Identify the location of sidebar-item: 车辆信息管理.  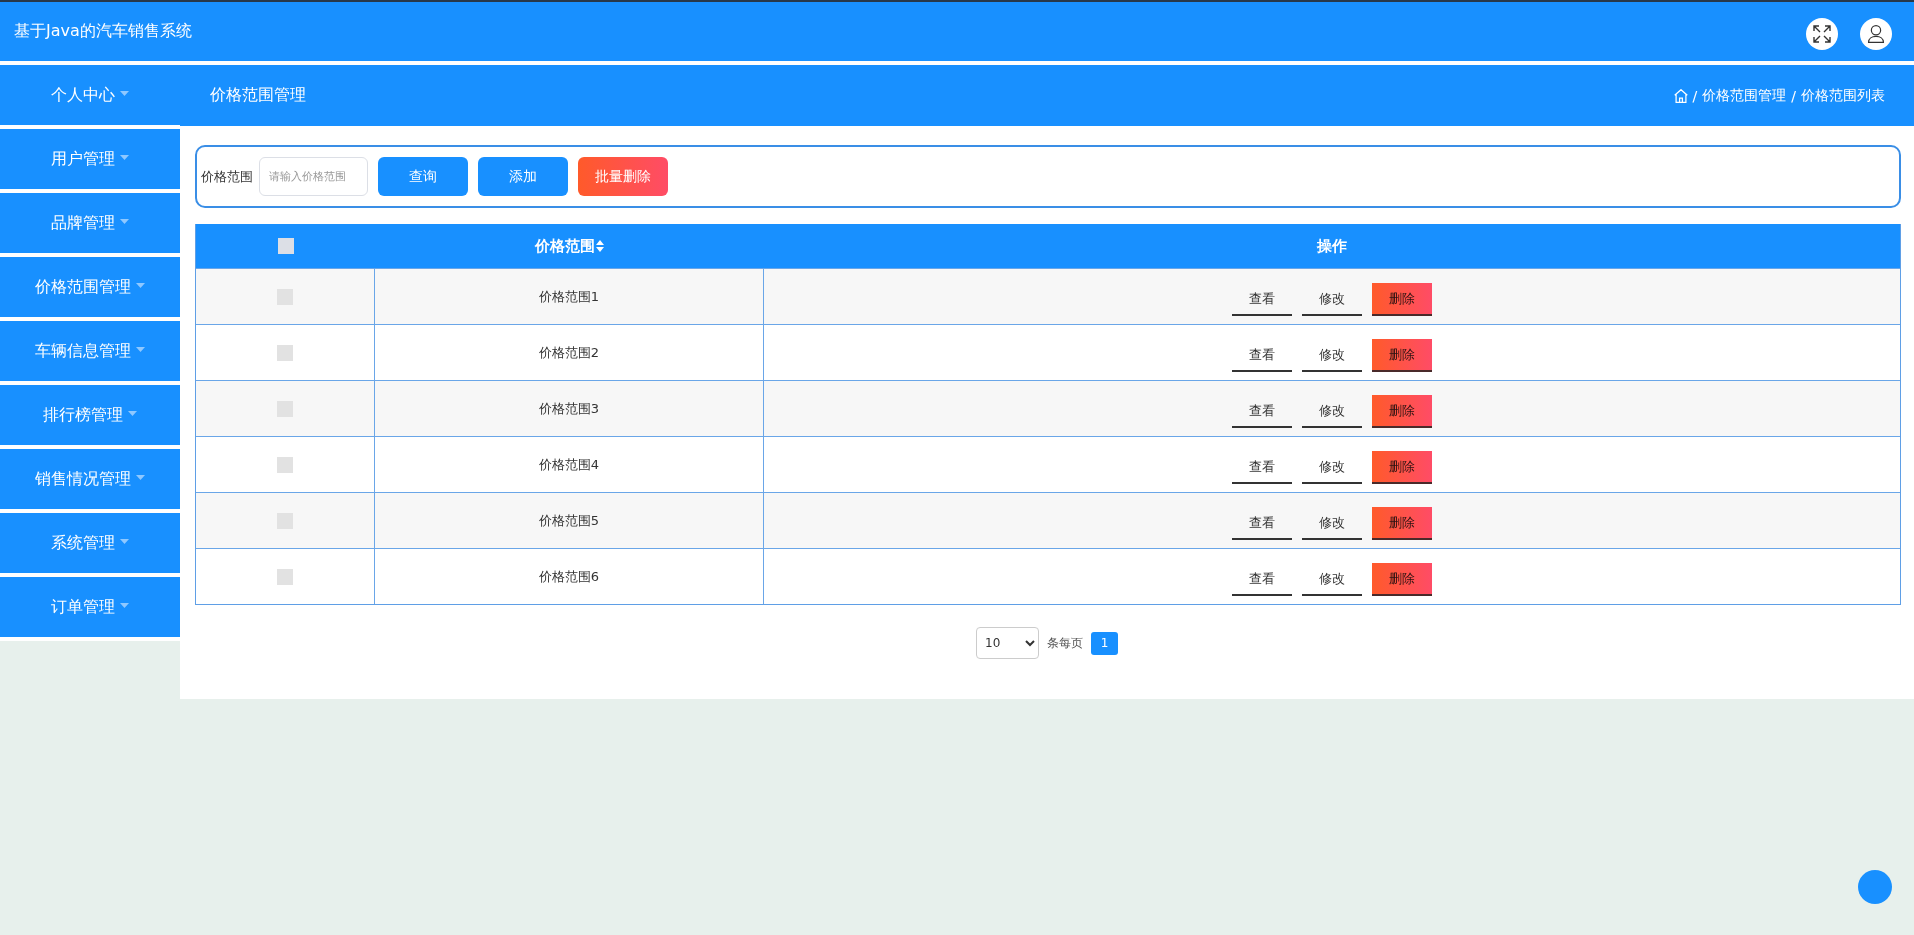
(90, 353).